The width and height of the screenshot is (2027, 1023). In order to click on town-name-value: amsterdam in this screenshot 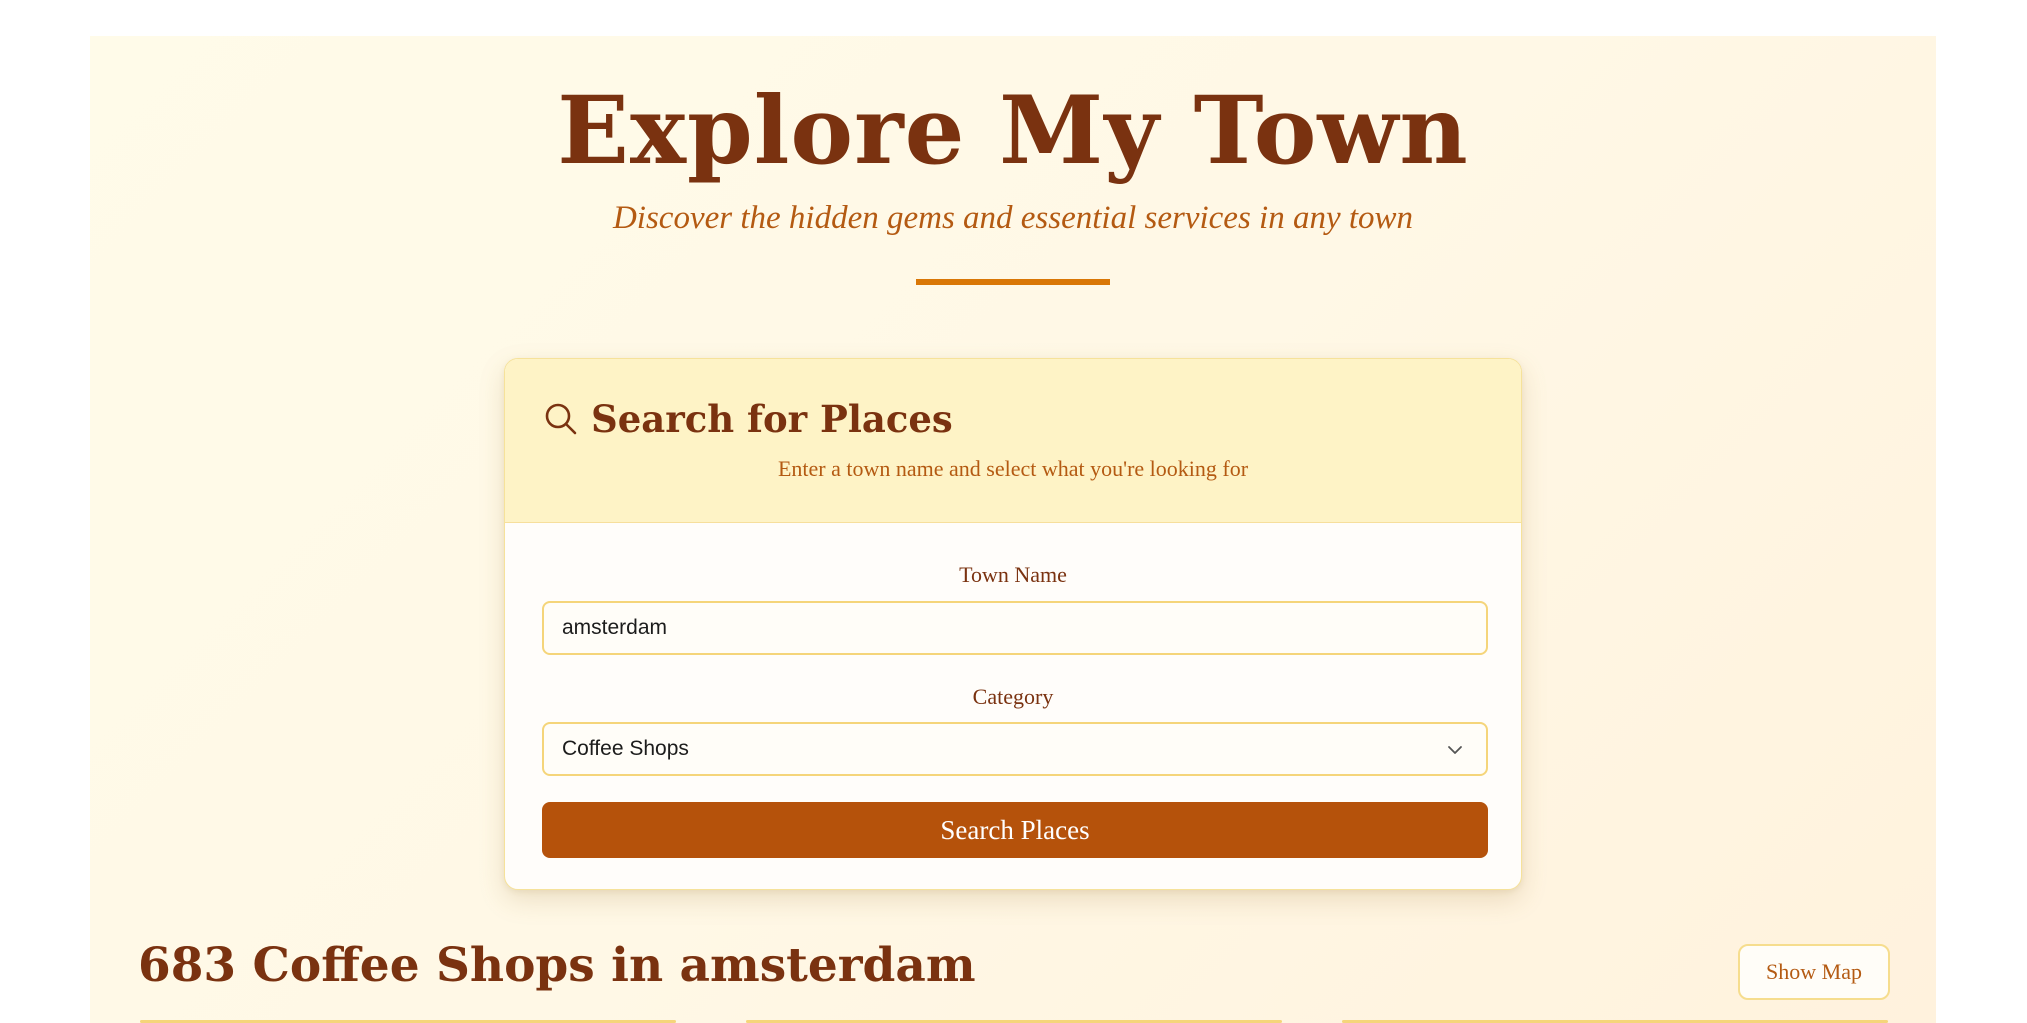, I will do `click(615, 627)`.